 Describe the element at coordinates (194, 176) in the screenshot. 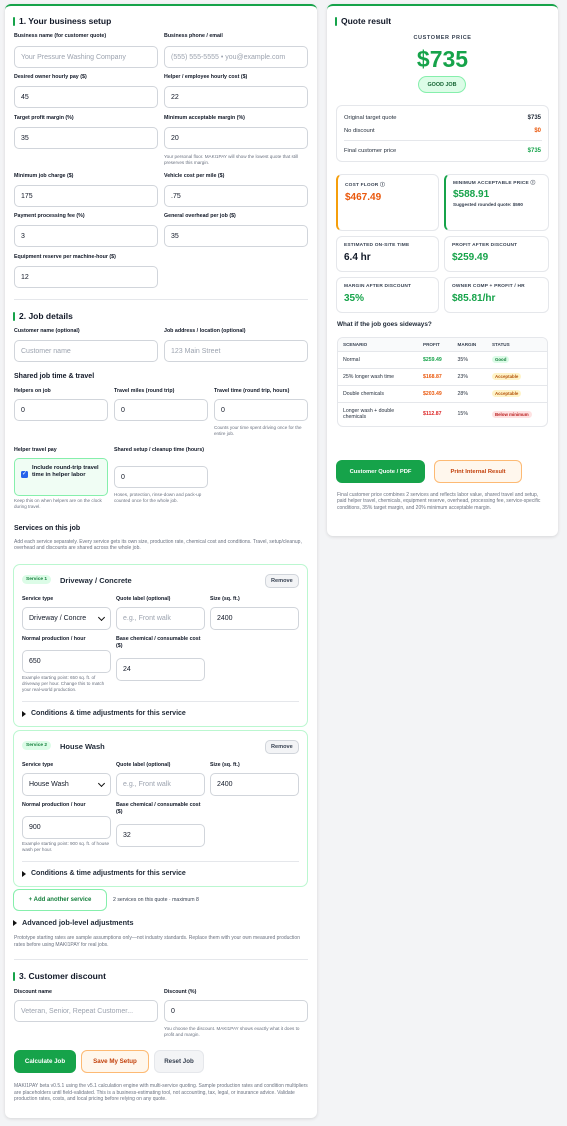

I see `vehicle-cost-label: Vehicle cost per mile ($)` at that location.